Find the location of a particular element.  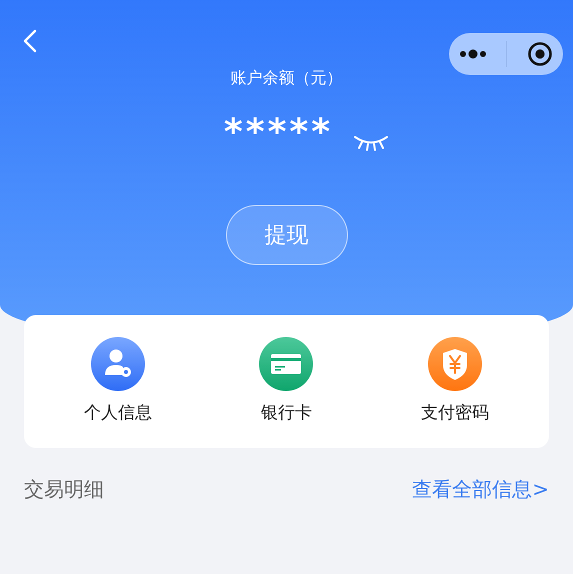

closed-eye-icon is located at coordinates (371, 143).